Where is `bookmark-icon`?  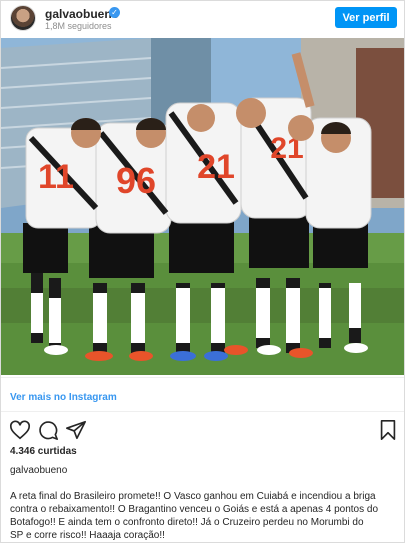 bookmark-icon is located at coordinates (388, 430).